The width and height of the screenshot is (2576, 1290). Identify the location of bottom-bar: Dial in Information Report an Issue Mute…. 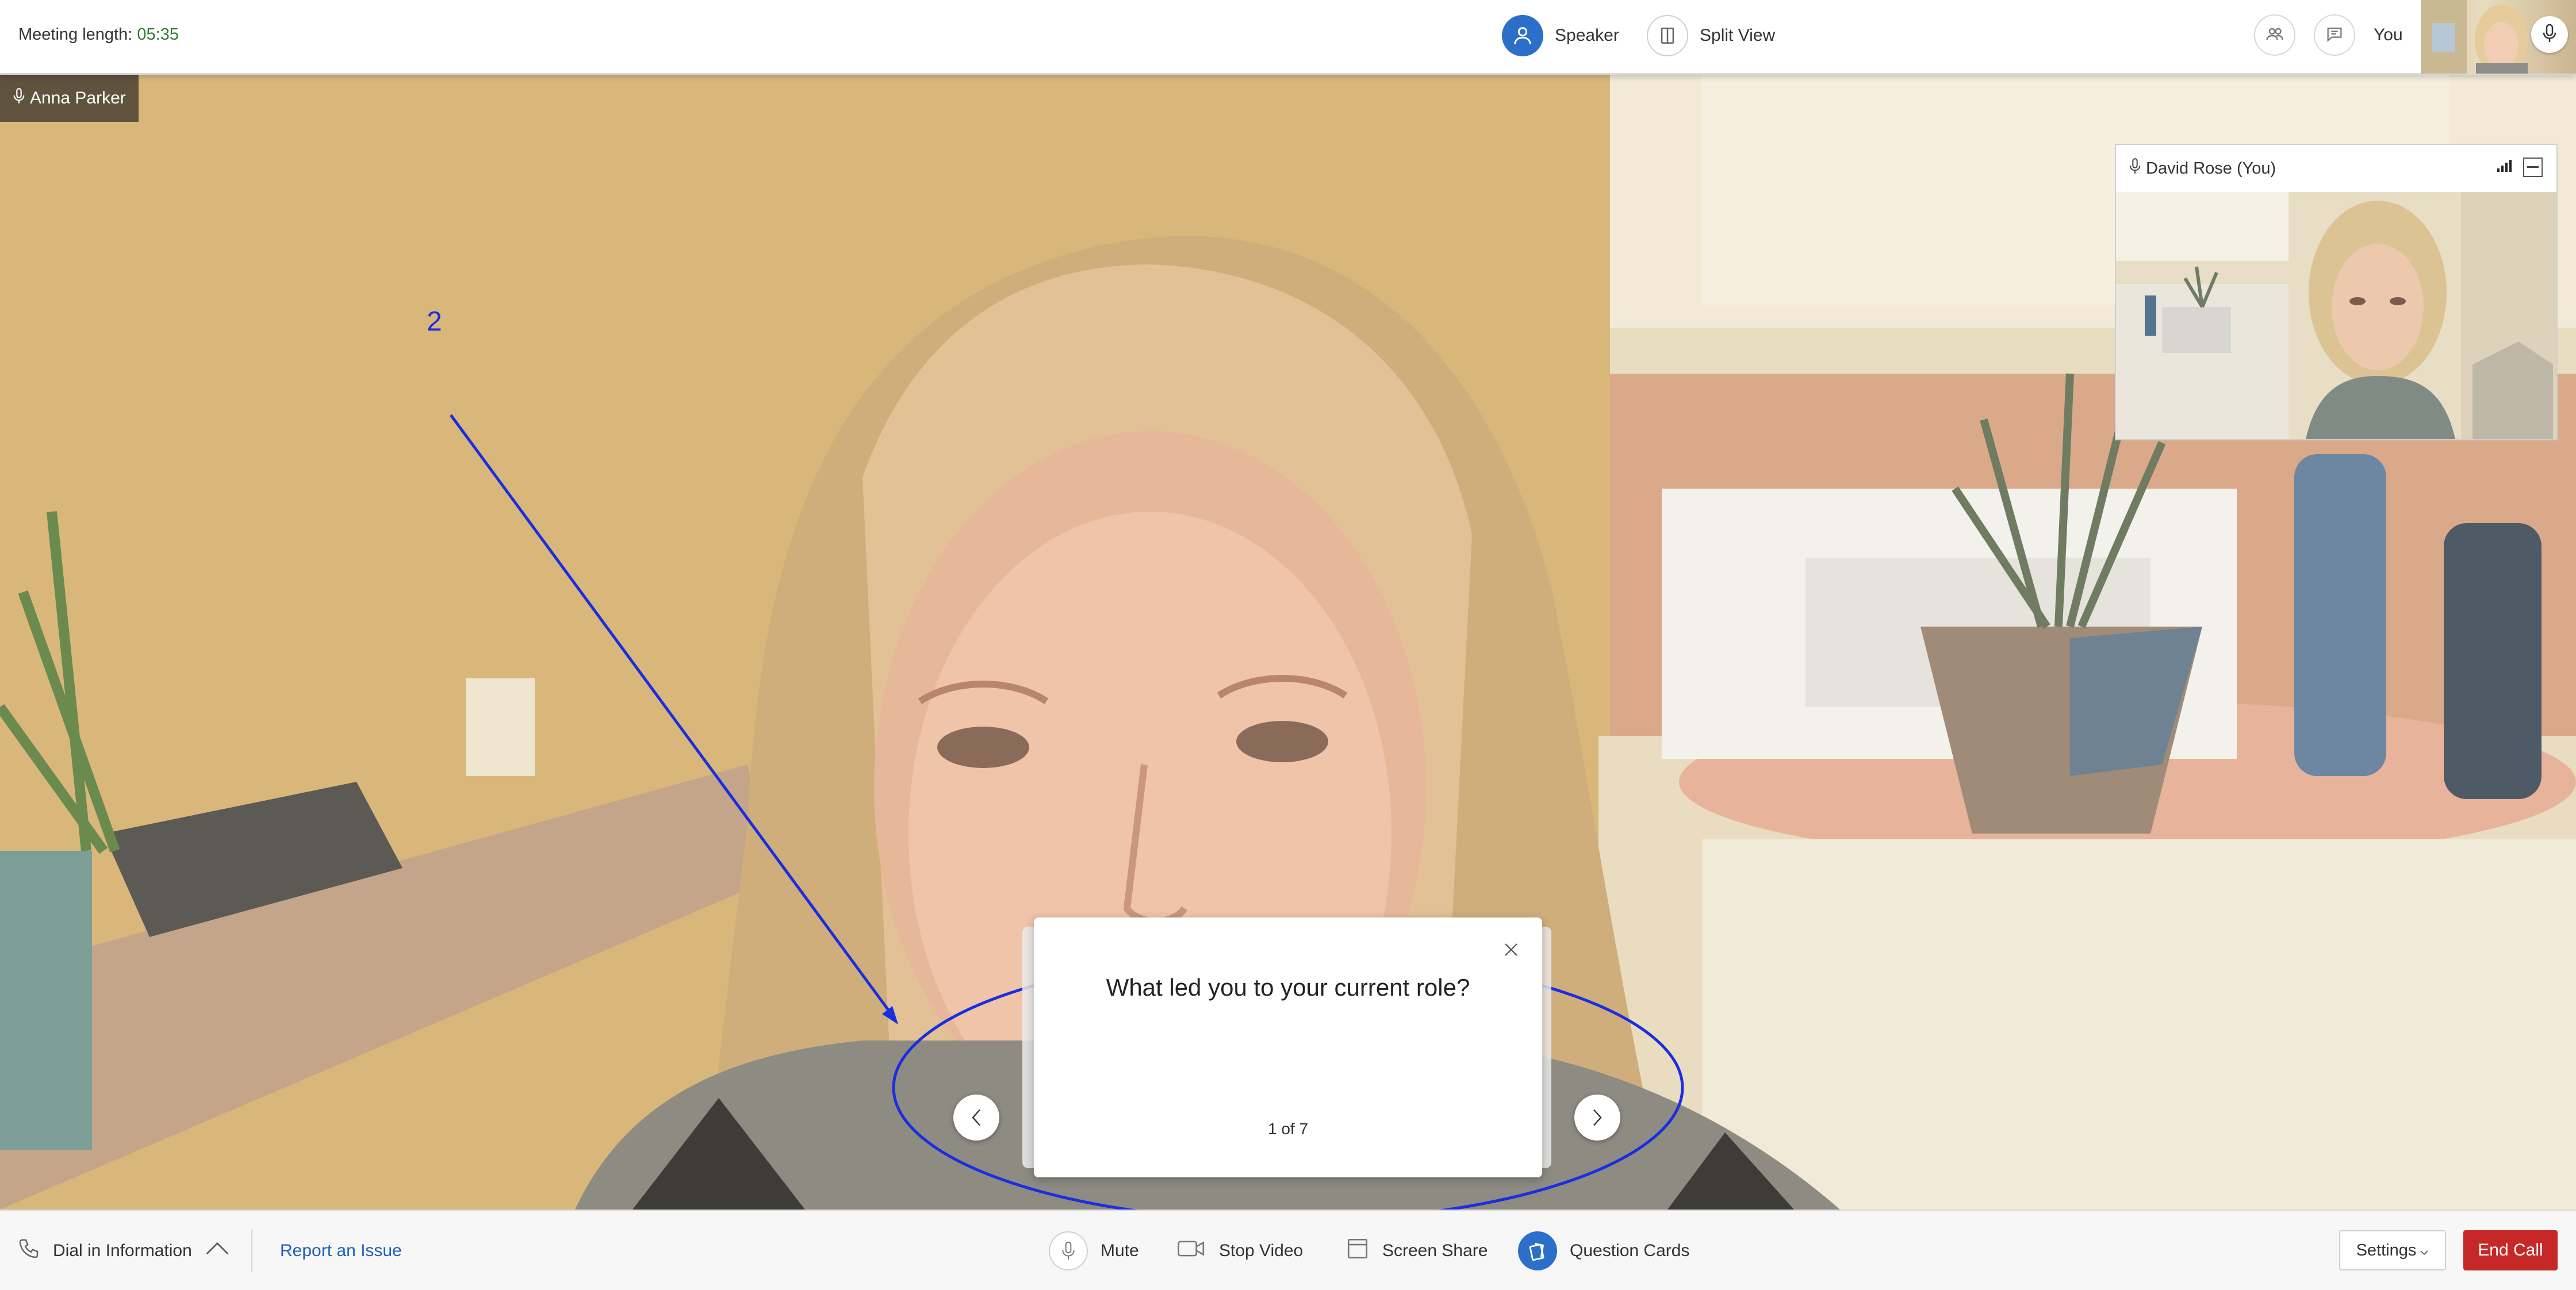
(1288, 1250).